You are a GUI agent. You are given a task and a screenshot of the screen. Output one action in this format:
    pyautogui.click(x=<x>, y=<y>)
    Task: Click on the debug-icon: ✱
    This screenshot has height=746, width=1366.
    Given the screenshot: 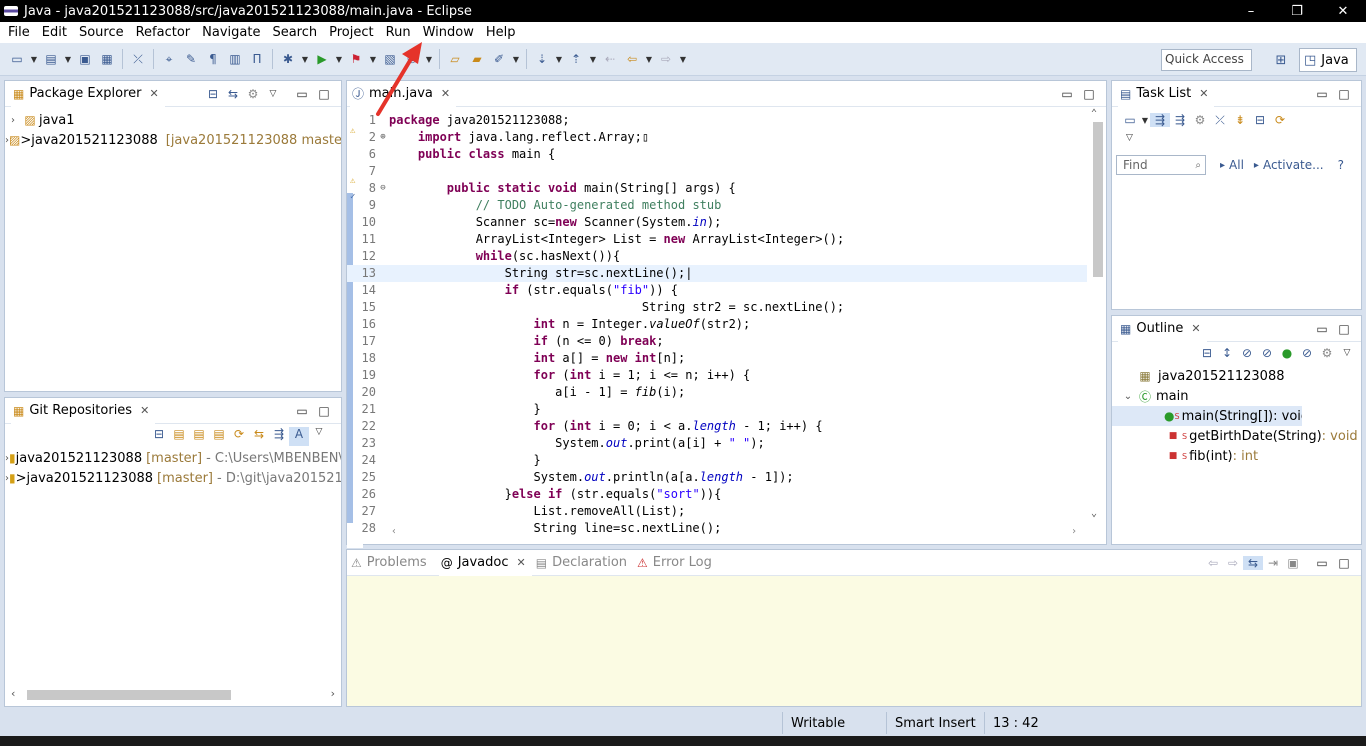 What is the action you would take?
    pyautogui.click(x=288, y=59)
    